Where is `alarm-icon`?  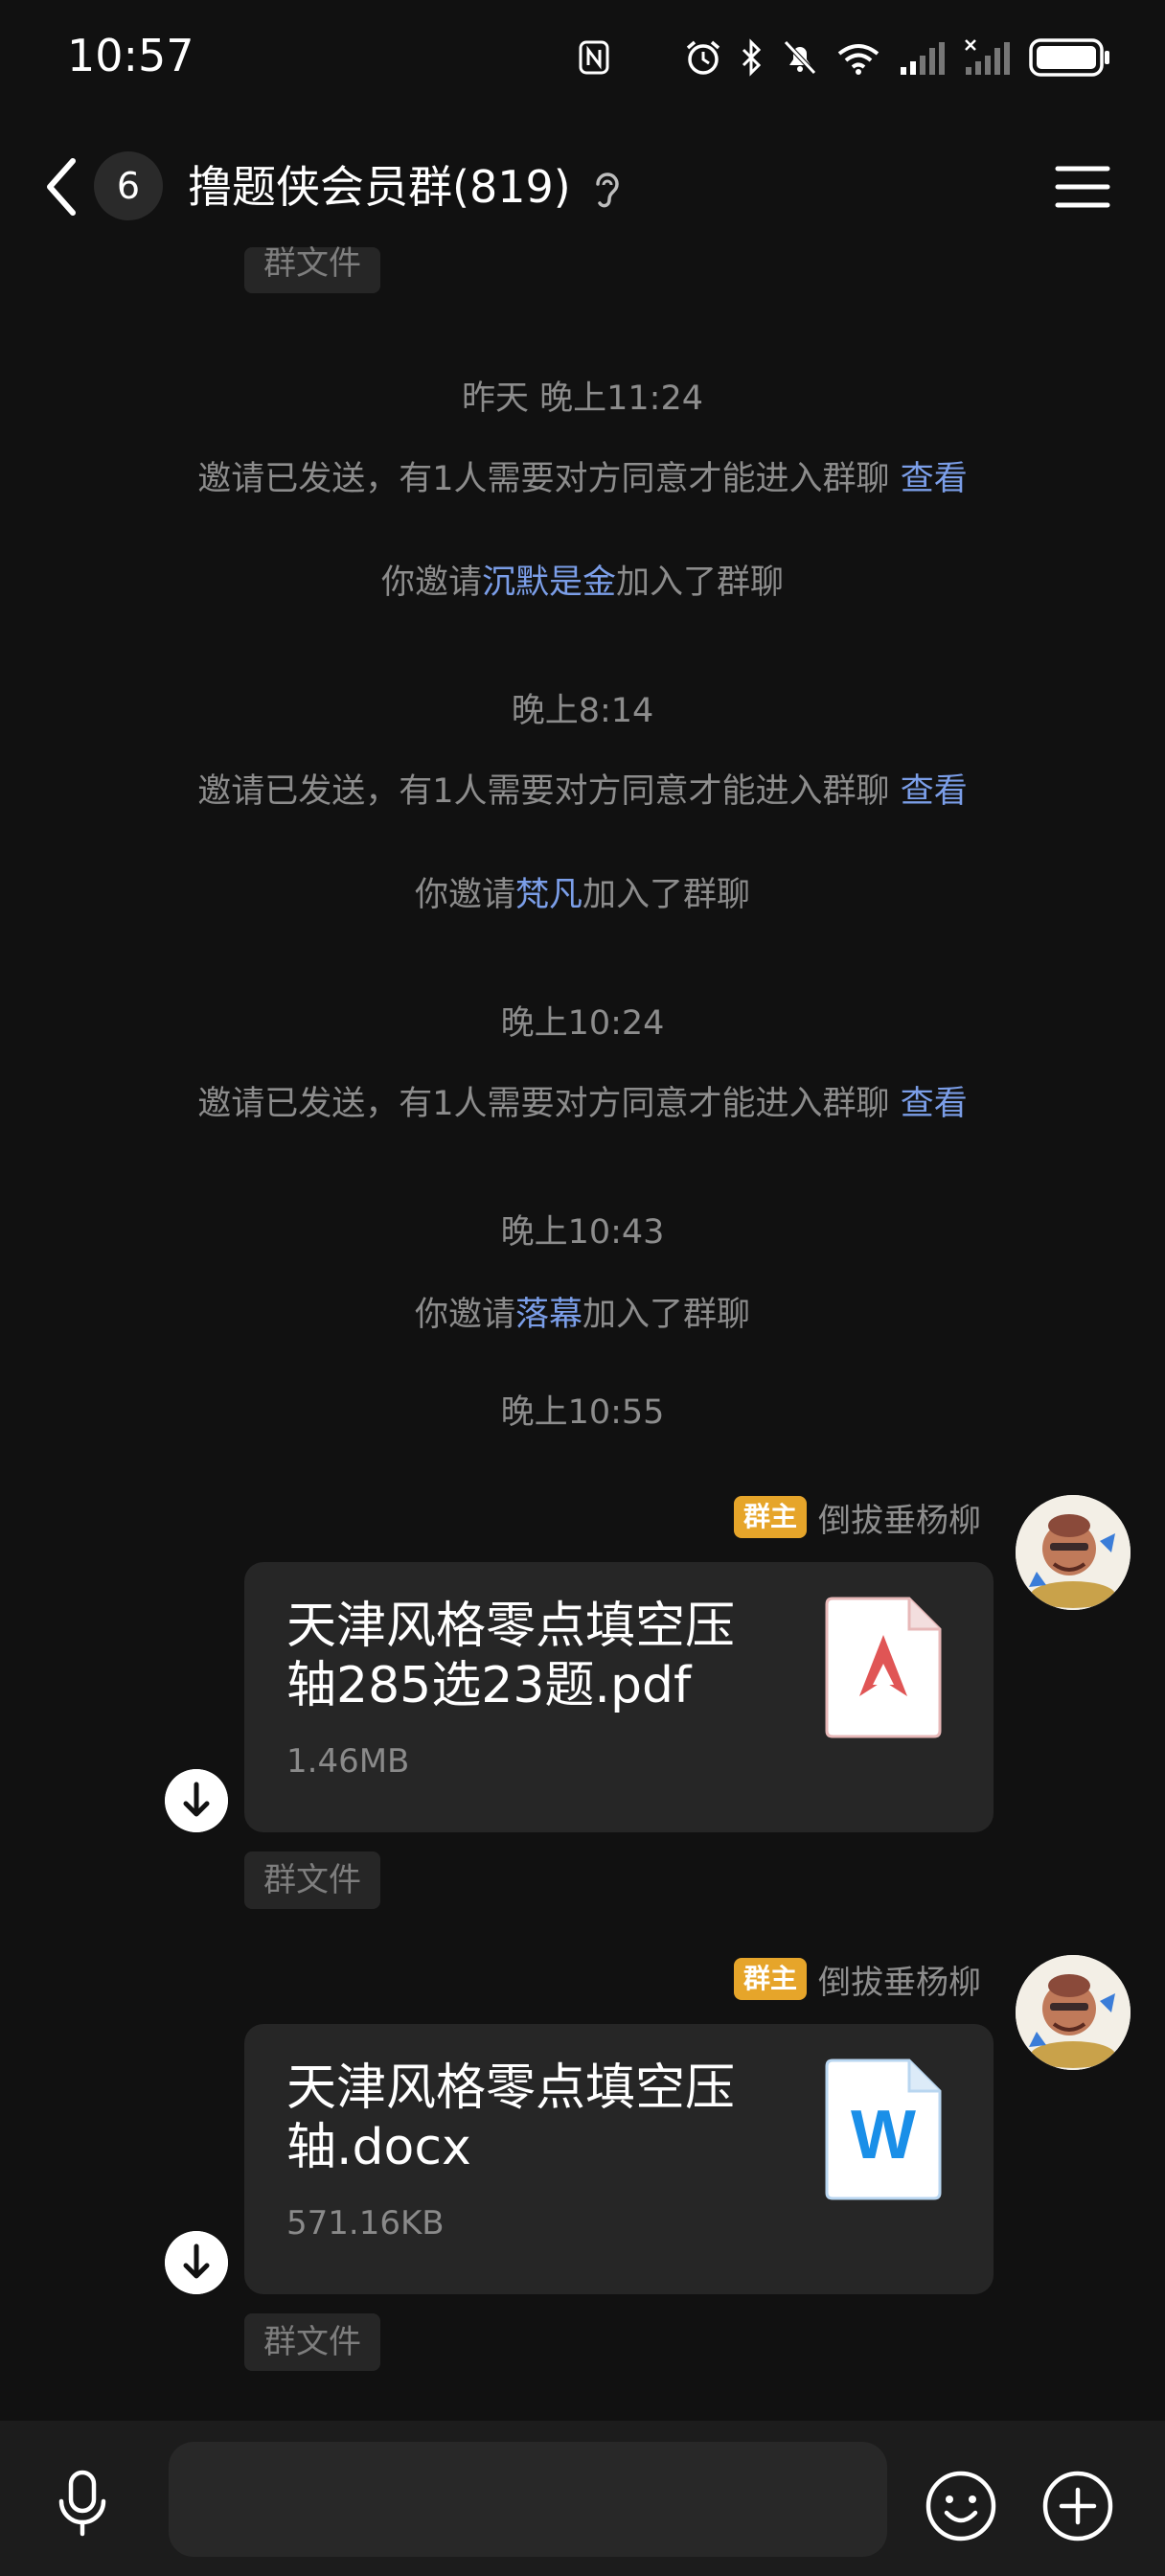 alarm-icon is located at coordinates (703, 57).